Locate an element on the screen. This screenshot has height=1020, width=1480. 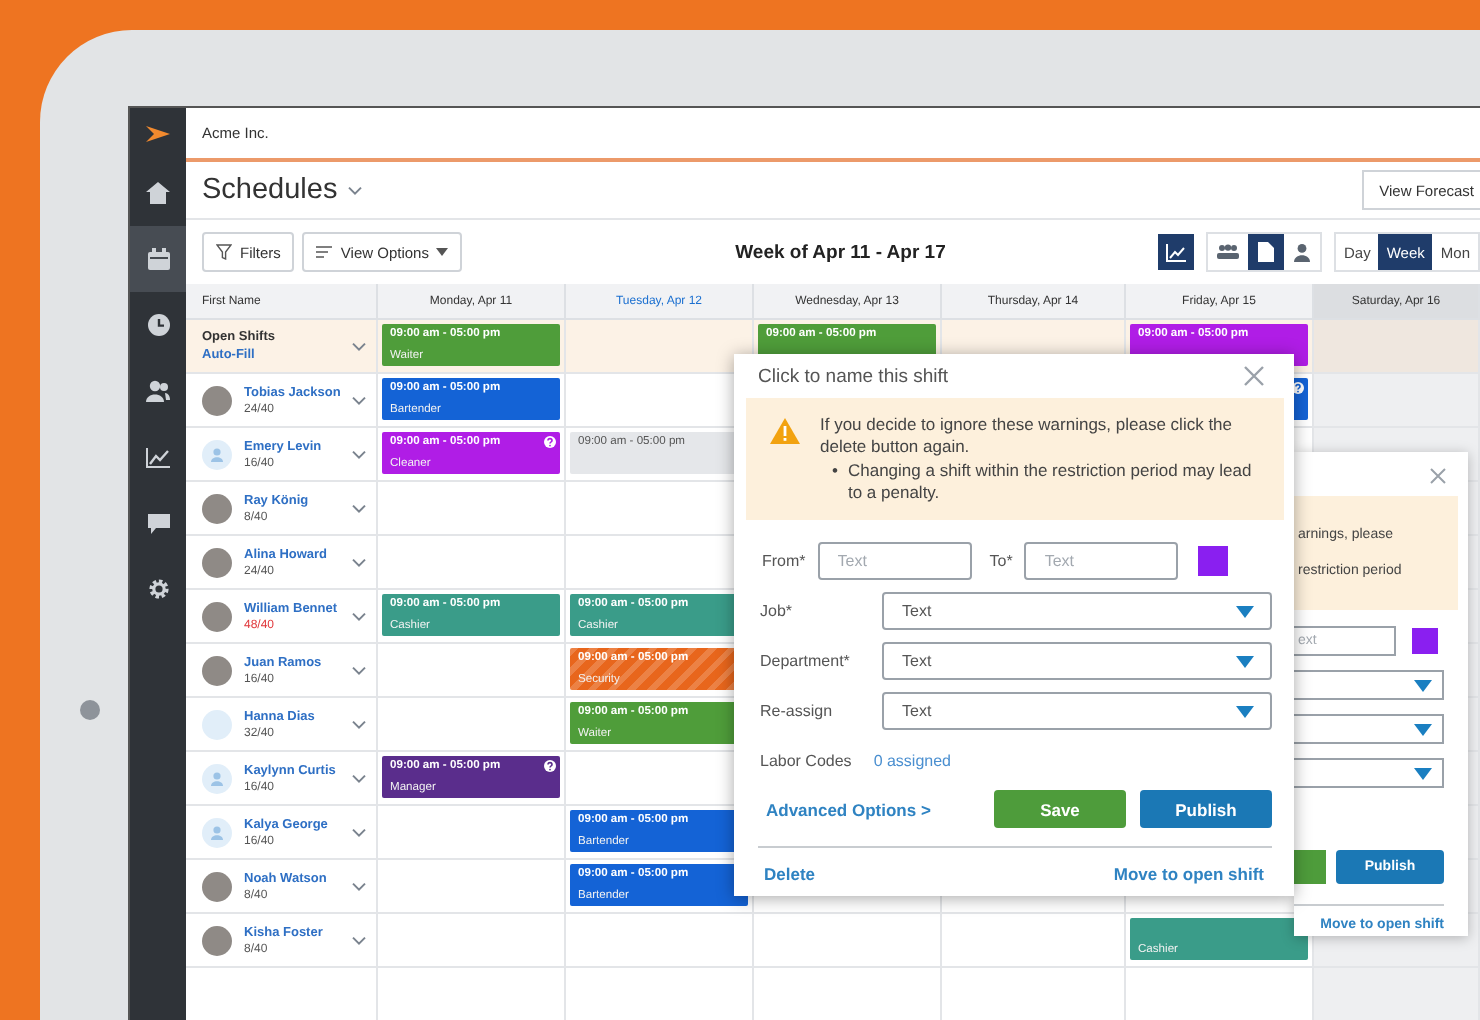
page-title: Schedules is located at coordinates (270, 190).